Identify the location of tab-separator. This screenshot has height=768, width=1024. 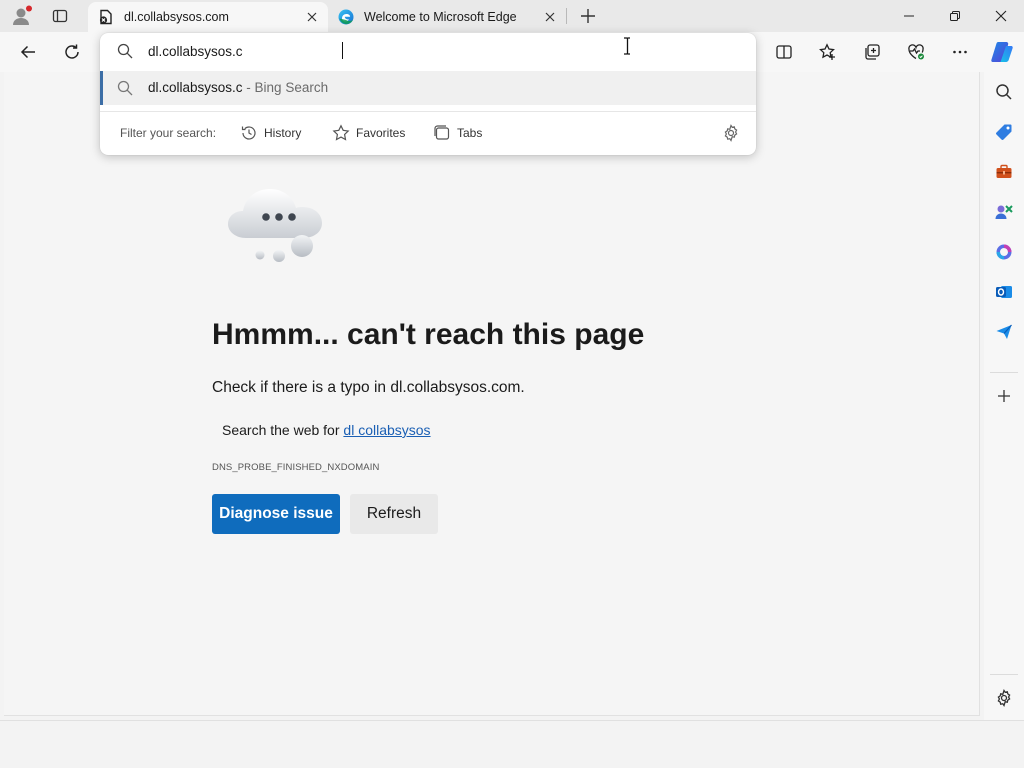
(566, 16).